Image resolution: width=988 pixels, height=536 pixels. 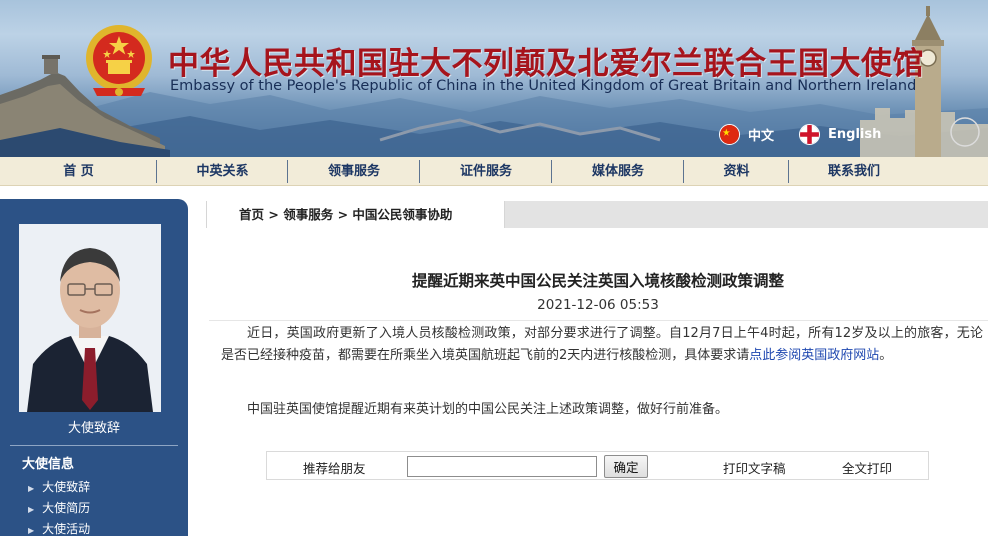 I want to click on sidebar-section-title: 大使信息, so click(x=48, y=464).